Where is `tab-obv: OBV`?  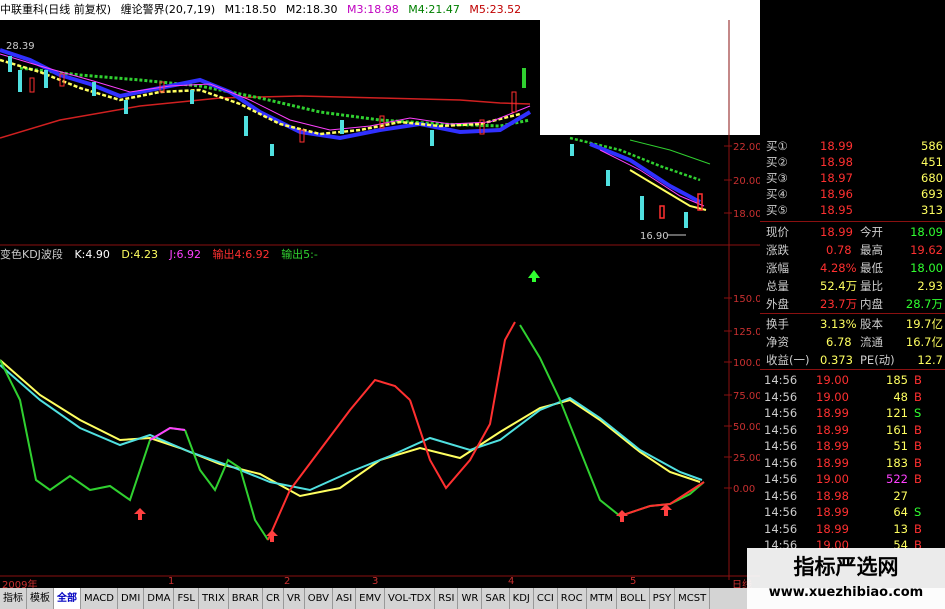 tab-obv: OBV is located at coordinates (319, 598).